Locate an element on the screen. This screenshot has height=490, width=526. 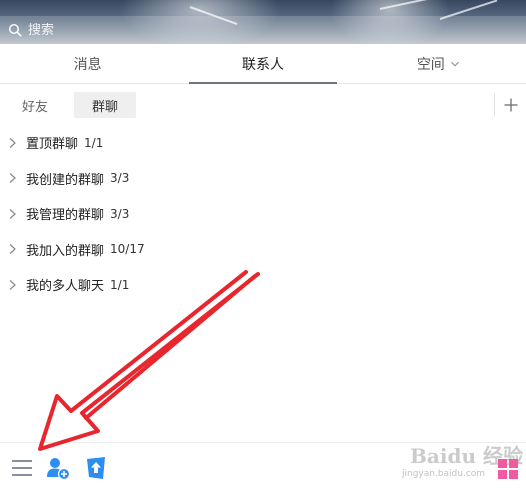
subtab-groups: 群聊 is located at coordinates (105, 105).